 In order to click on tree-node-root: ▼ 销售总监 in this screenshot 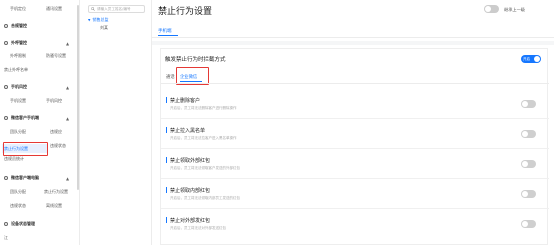, I will do `click(98, 20)`.